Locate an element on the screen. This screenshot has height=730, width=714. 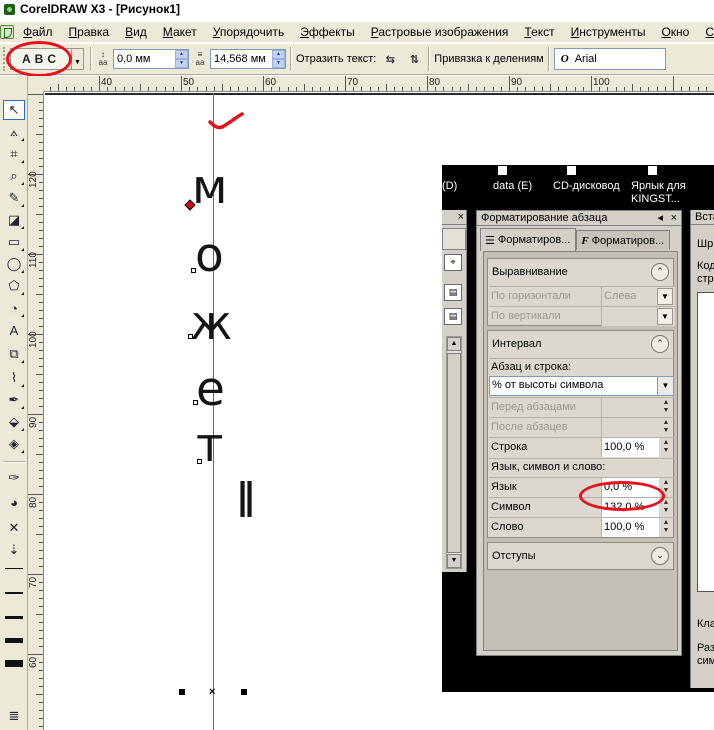
character-grid is located at coordinates (705, 442).